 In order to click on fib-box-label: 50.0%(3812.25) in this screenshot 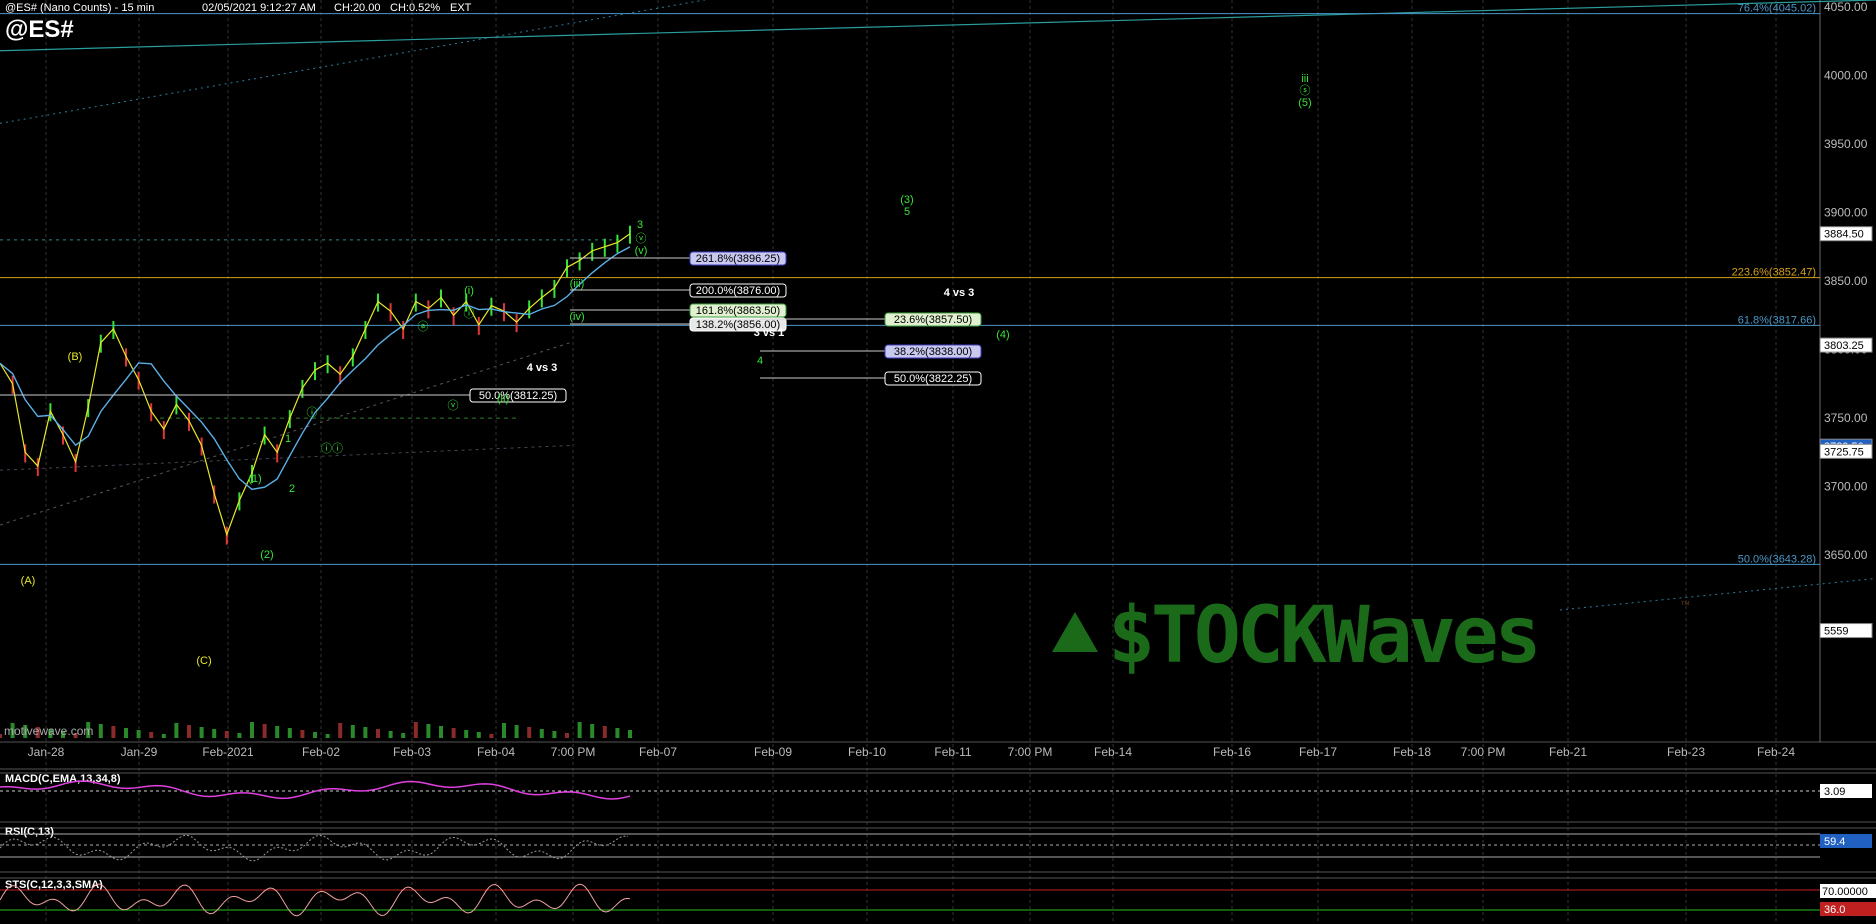, I will do `click(518, 396)`.